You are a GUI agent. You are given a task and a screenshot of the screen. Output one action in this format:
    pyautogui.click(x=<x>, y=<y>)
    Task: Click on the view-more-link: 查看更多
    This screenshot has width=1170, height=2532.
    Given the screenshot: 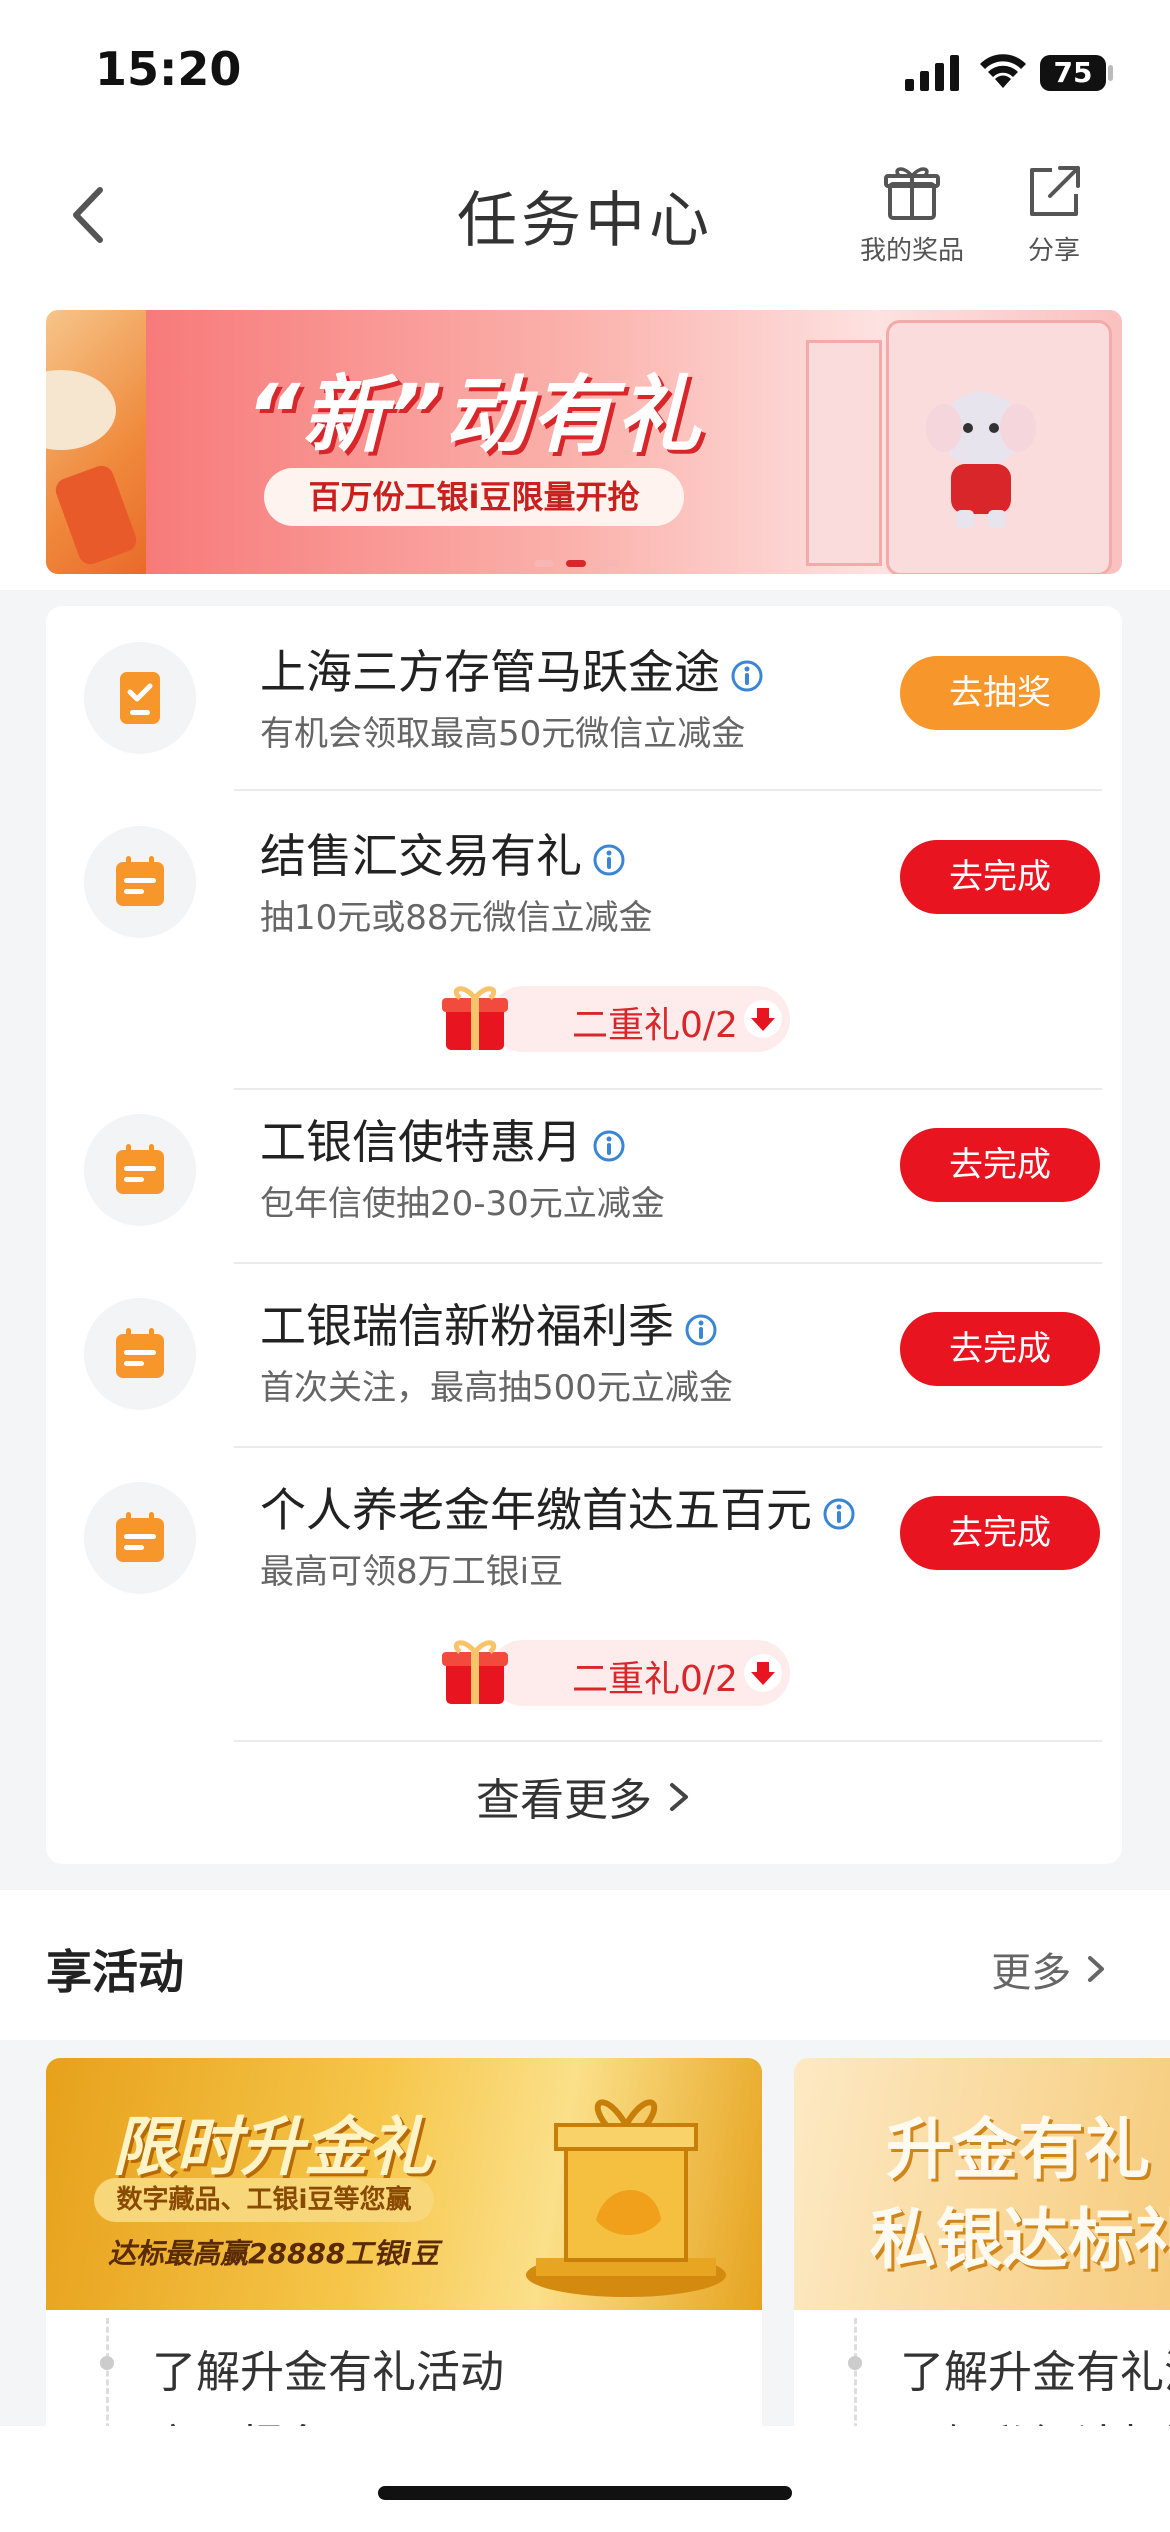 What is the action you would take?
    pyautogui.click(x=584, y=1796)
    